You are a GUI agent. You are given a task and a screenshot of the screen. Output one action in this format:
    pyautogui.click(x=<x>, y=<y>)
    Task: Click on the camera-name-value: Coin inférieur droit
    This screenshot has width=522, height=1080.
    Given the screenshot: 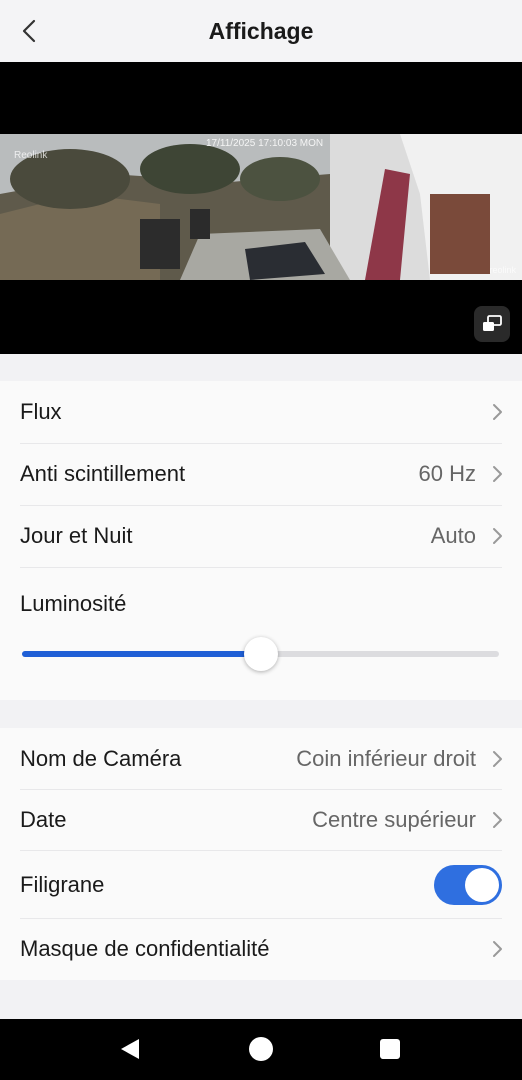 What is the action you would take?
    pyautogui.click(x=386, y=758)
    